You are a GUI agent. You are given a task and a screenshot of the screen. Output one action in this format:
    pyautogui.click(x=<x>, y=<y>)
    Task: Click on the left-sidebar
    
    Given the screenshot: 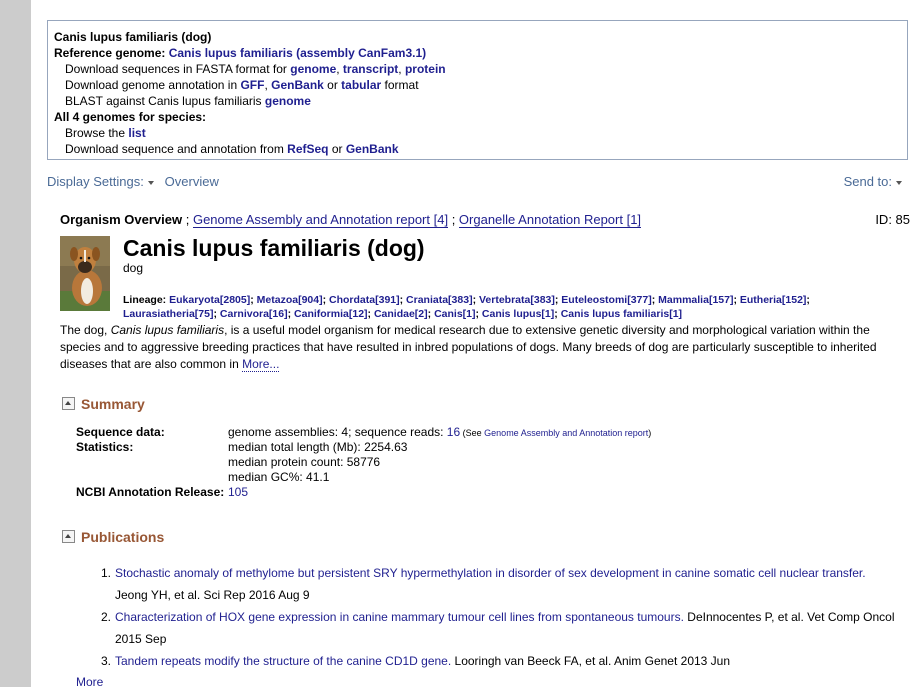 What is the action you would take?
    pyautogui.click(x=15, y=343)
    